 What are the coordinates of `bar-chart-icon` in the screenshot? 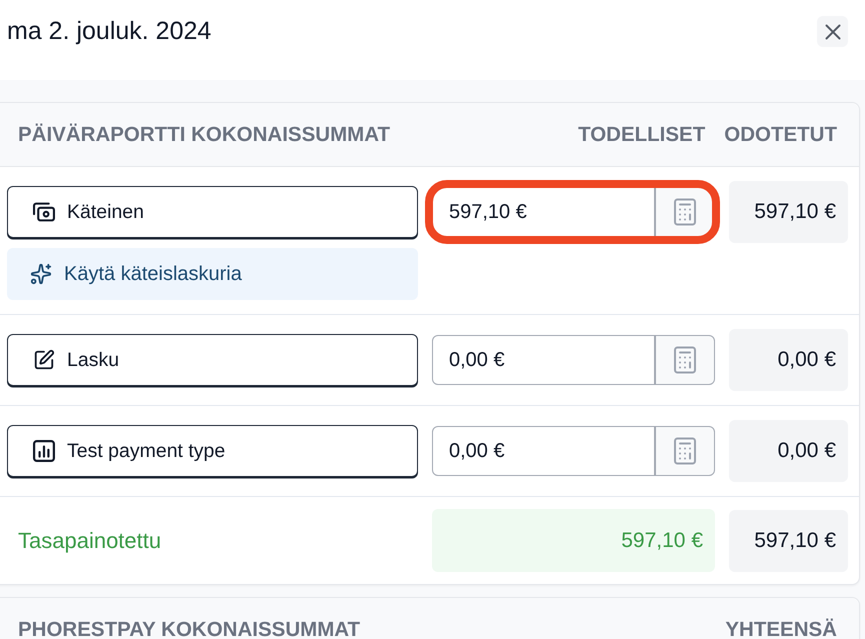 It's located at (44, 451).